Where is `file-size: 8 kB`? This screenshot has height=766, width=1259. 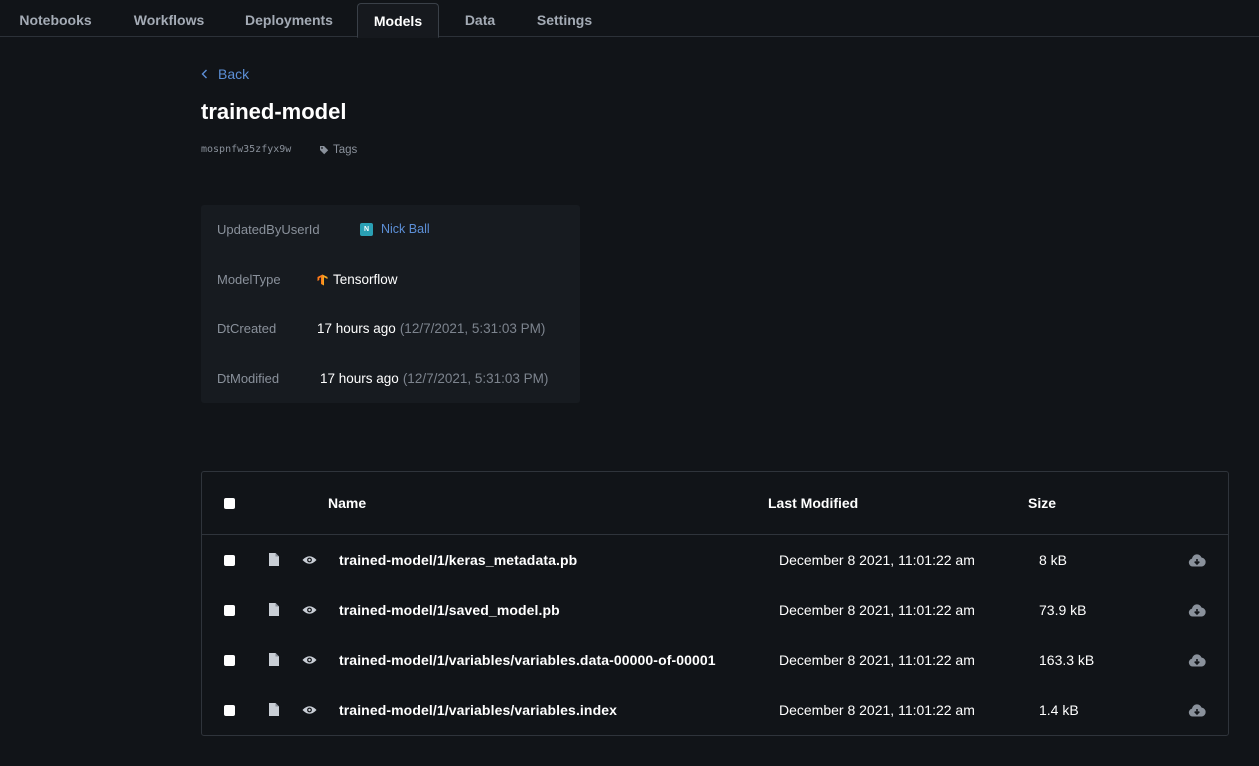 file-size: 8 kB is located at coordinates (1053, 560).